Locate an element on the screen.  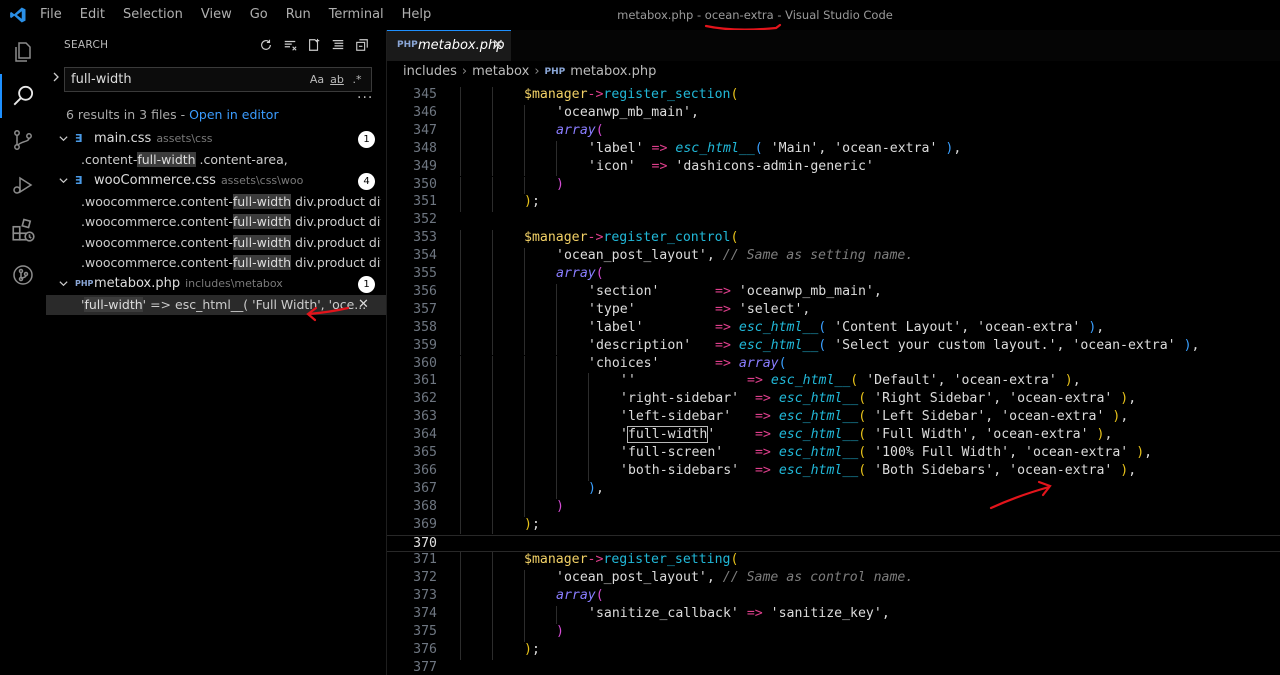
refresh-icon is located at coordinates (266, 45).